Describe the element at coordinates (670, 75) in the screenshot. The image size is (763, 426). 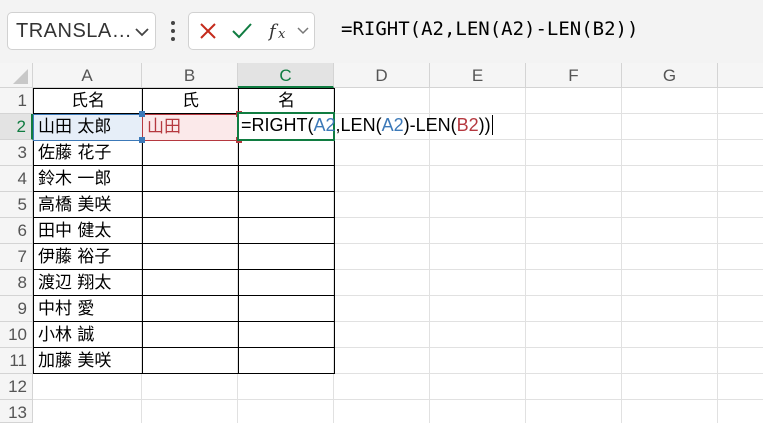
I see `column-header-g: G` at that location.